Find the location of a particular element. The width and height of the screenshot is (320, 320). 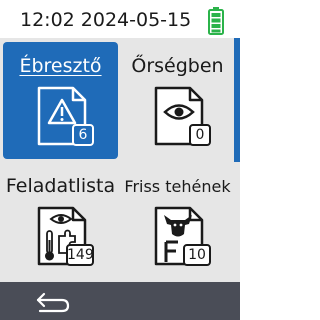

back-button is located at coordinates (55, 301).